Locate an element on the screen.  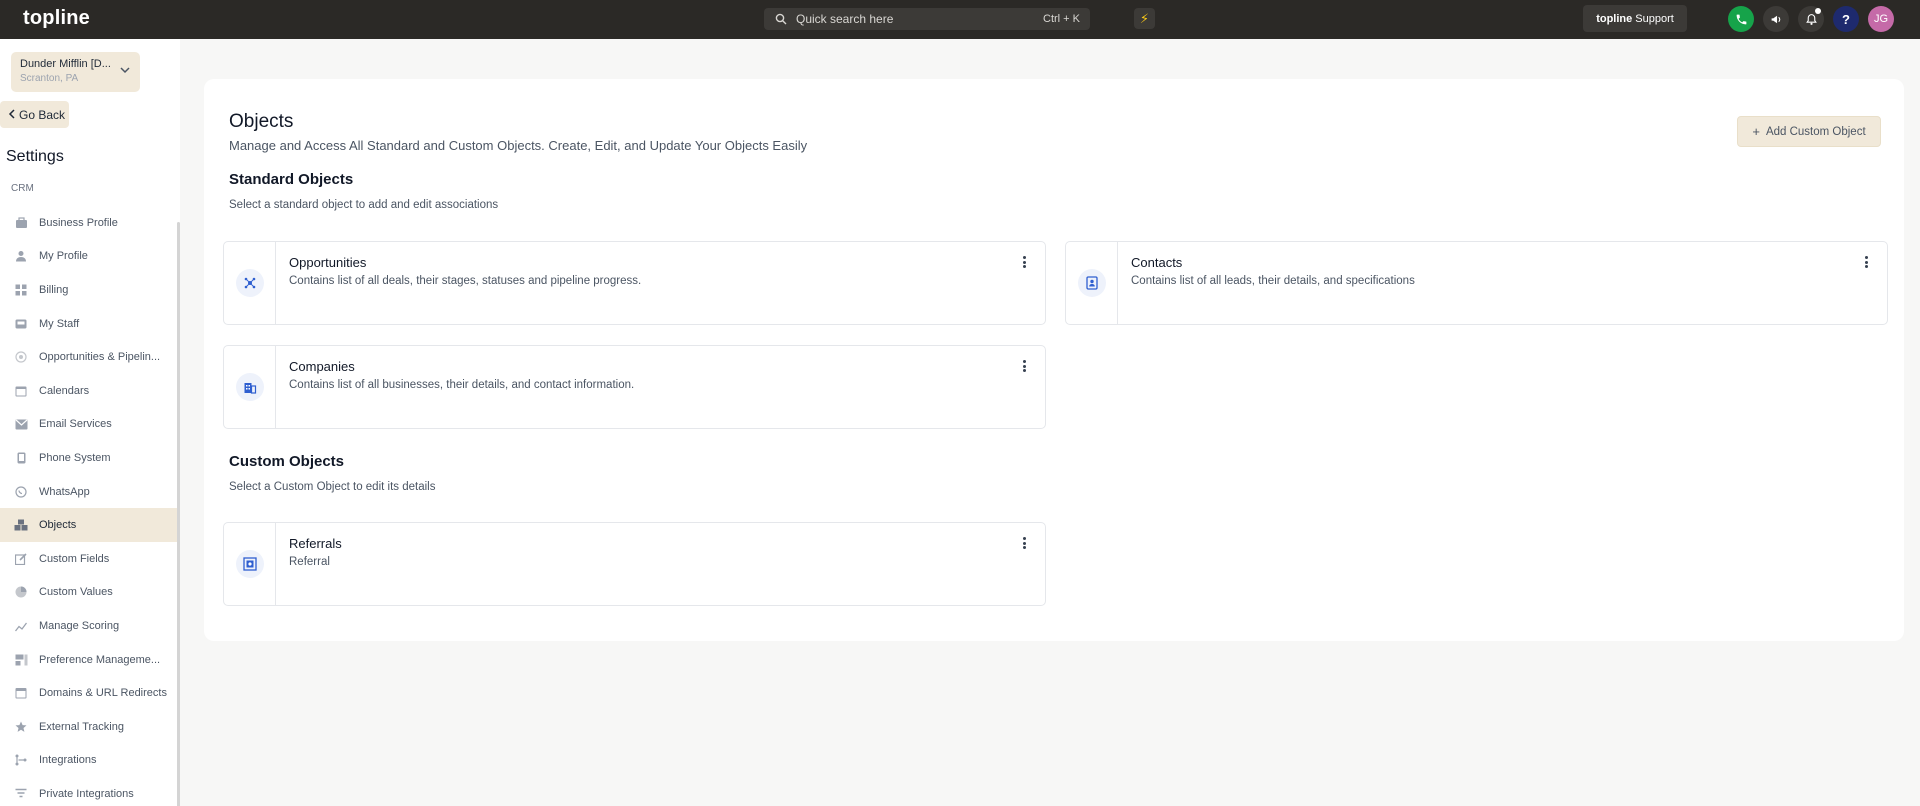
referrals-icon is located at coordinates (249, 564).